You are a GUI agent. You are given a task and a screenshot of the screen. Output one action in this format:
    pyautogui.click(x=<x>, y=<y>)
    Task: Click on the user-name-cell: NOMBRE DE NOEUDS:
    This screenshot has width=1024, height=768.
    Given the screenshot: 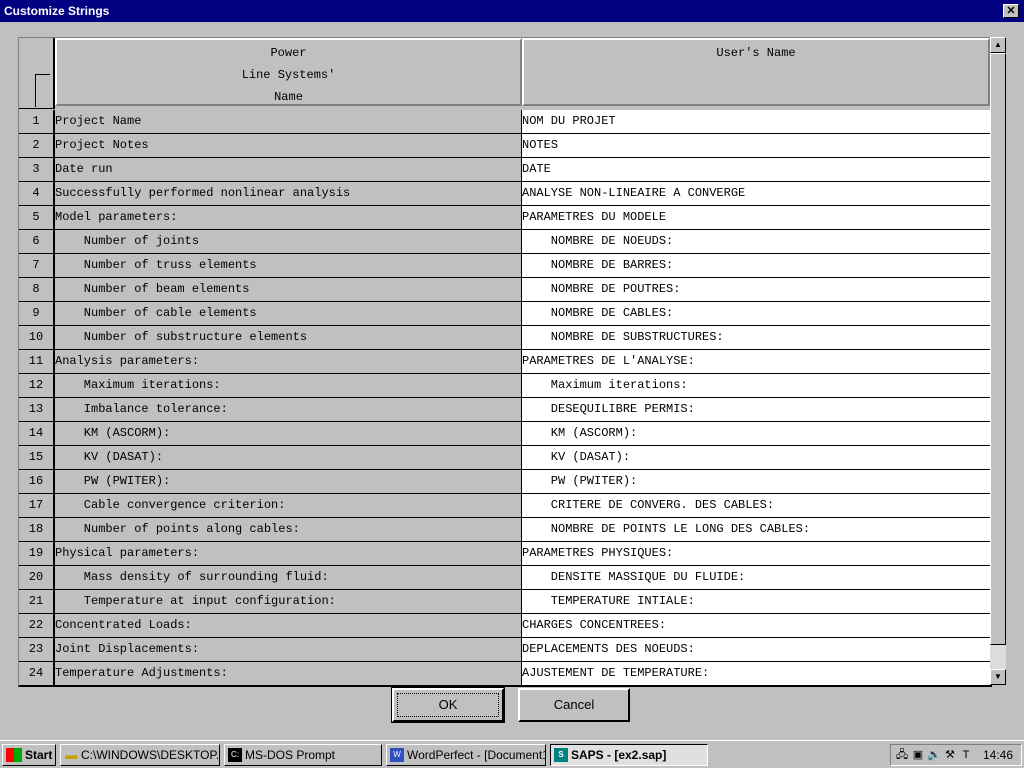 What is the action you would take?
    pyautogui.click(x=756, y=241)
    